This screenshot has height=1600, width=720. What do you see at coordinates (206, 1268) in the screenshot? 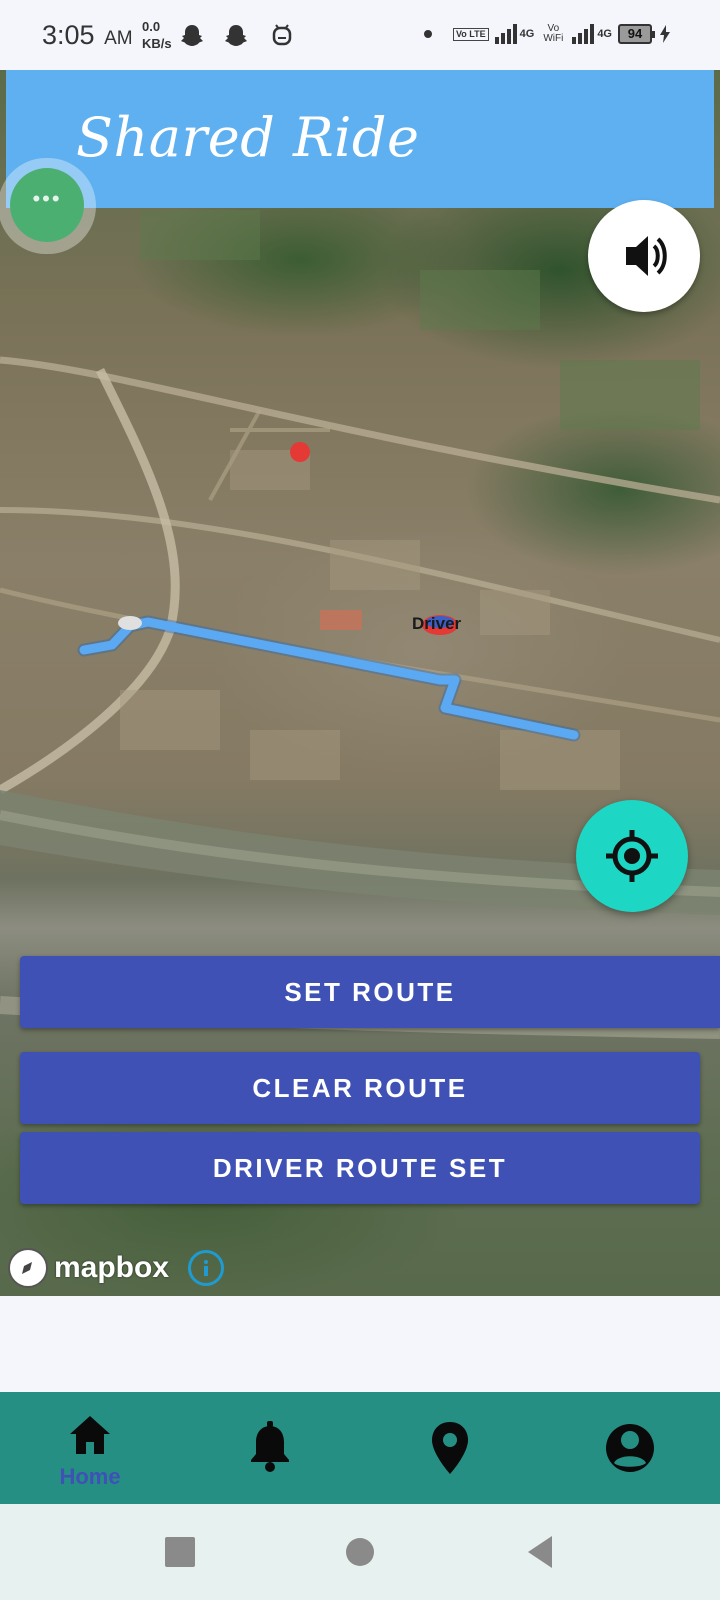
I see `info-icon` at bounding box center [206, 1268].